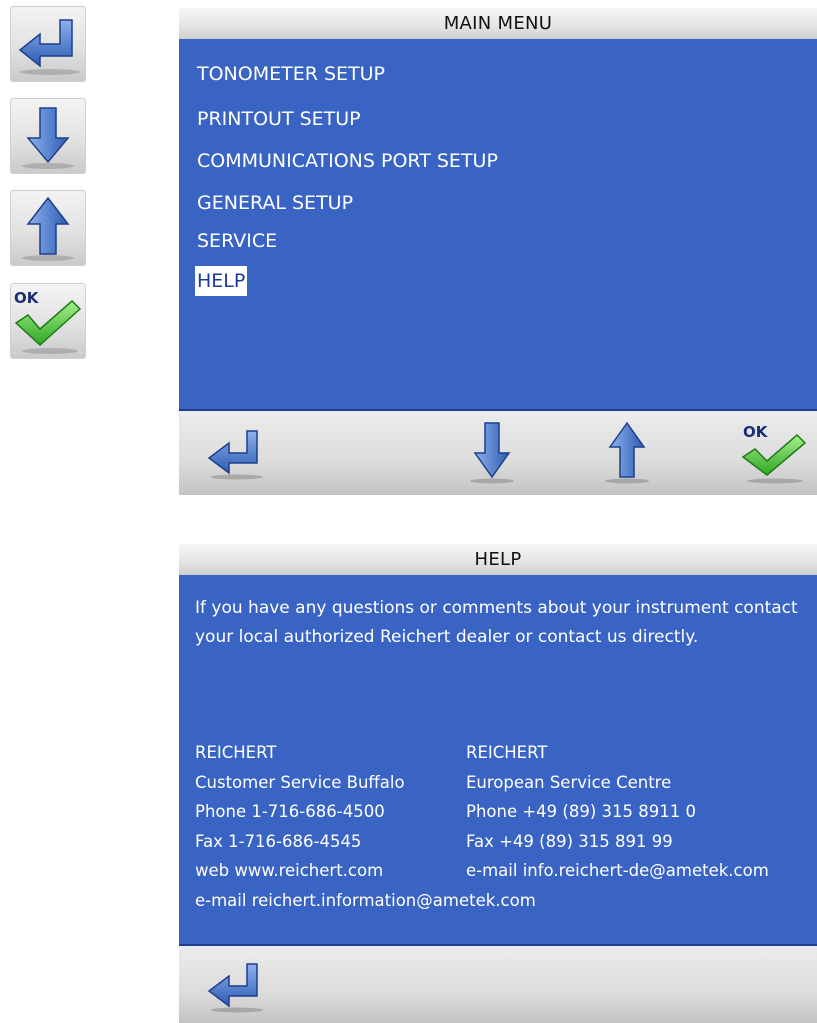 This screenshot has width=817, height=1023. I want to click on legend-down-button, so click(48, 136).